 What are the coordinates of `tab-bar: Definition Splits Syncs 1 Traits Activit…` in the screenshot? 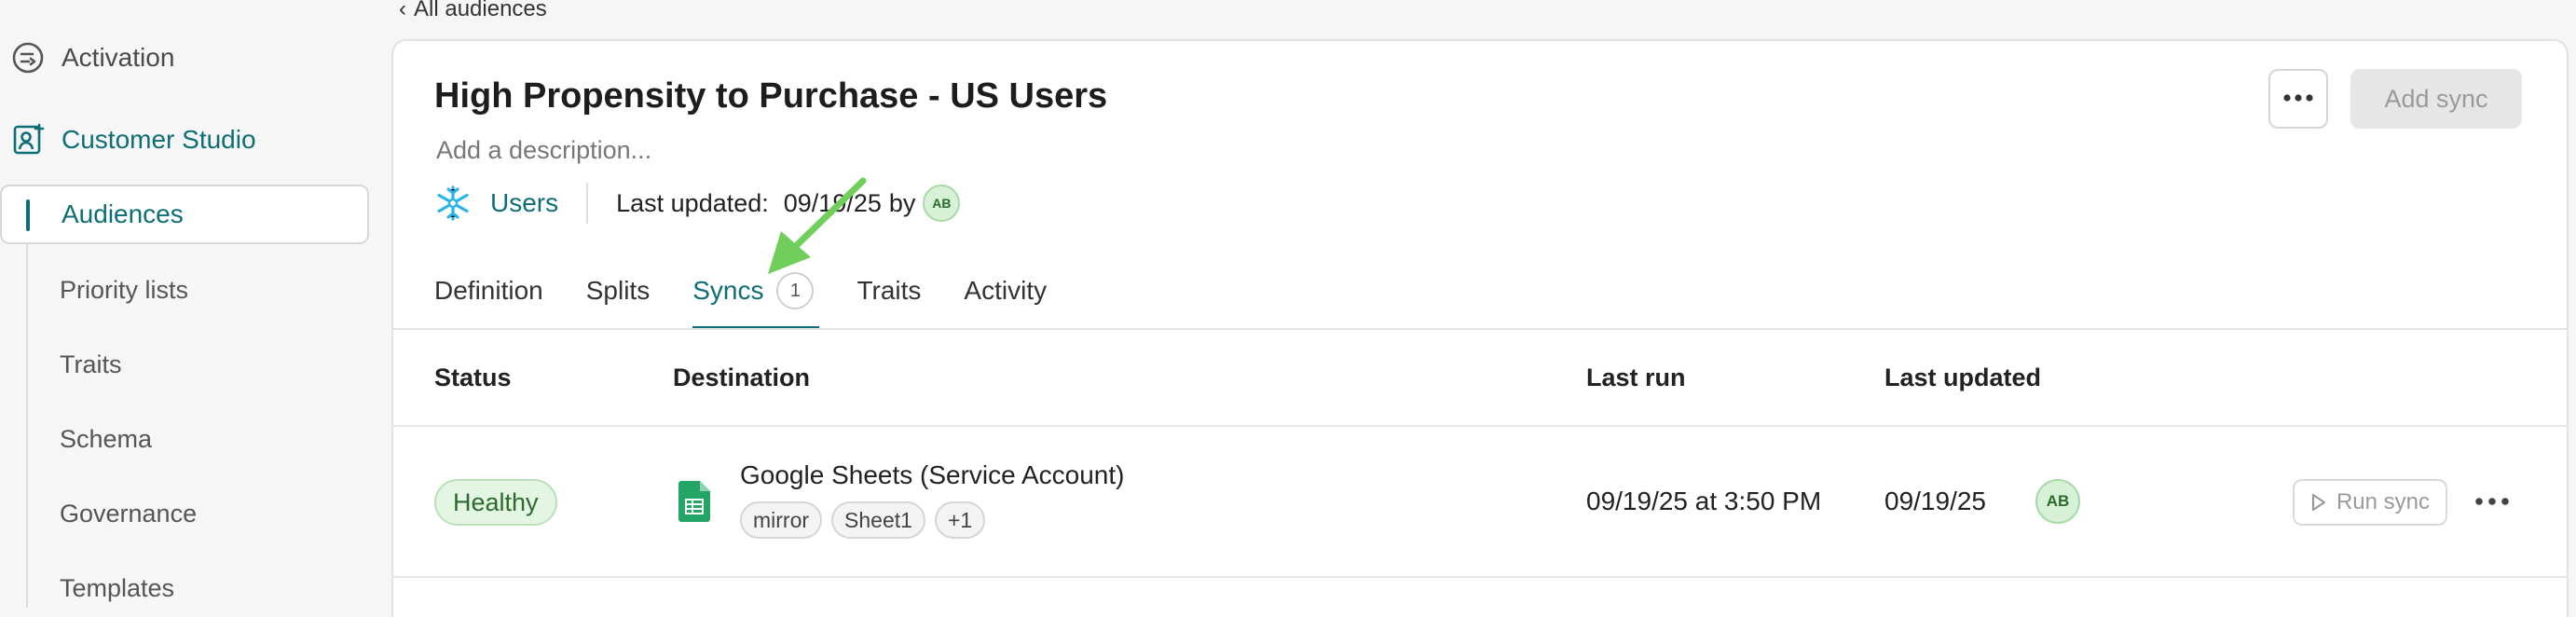 It's located at (761, 297).